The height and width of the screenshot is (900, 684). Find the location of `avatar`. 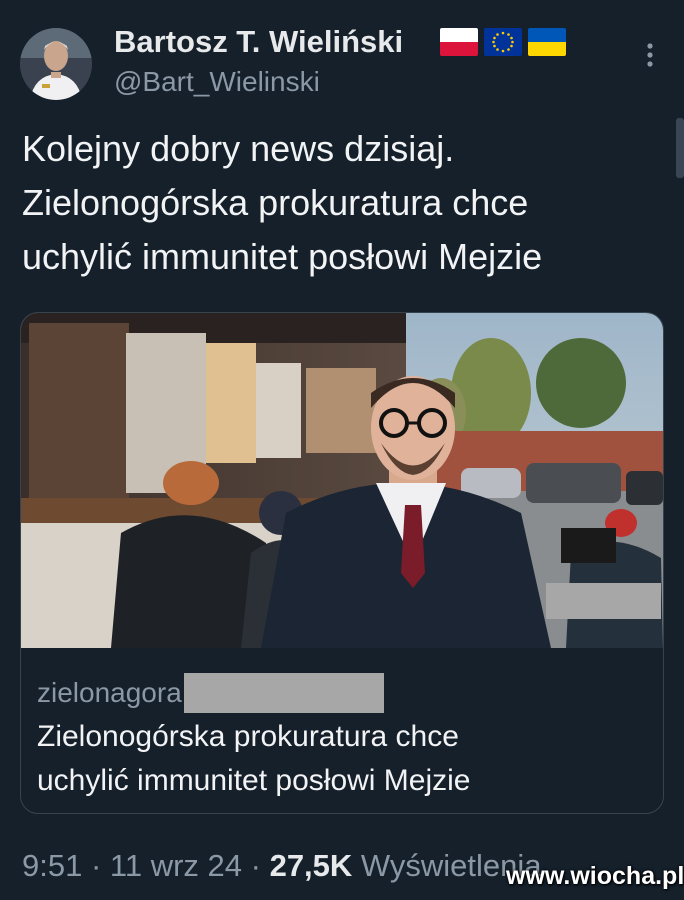

avatar is located at coordinates (56, 64).